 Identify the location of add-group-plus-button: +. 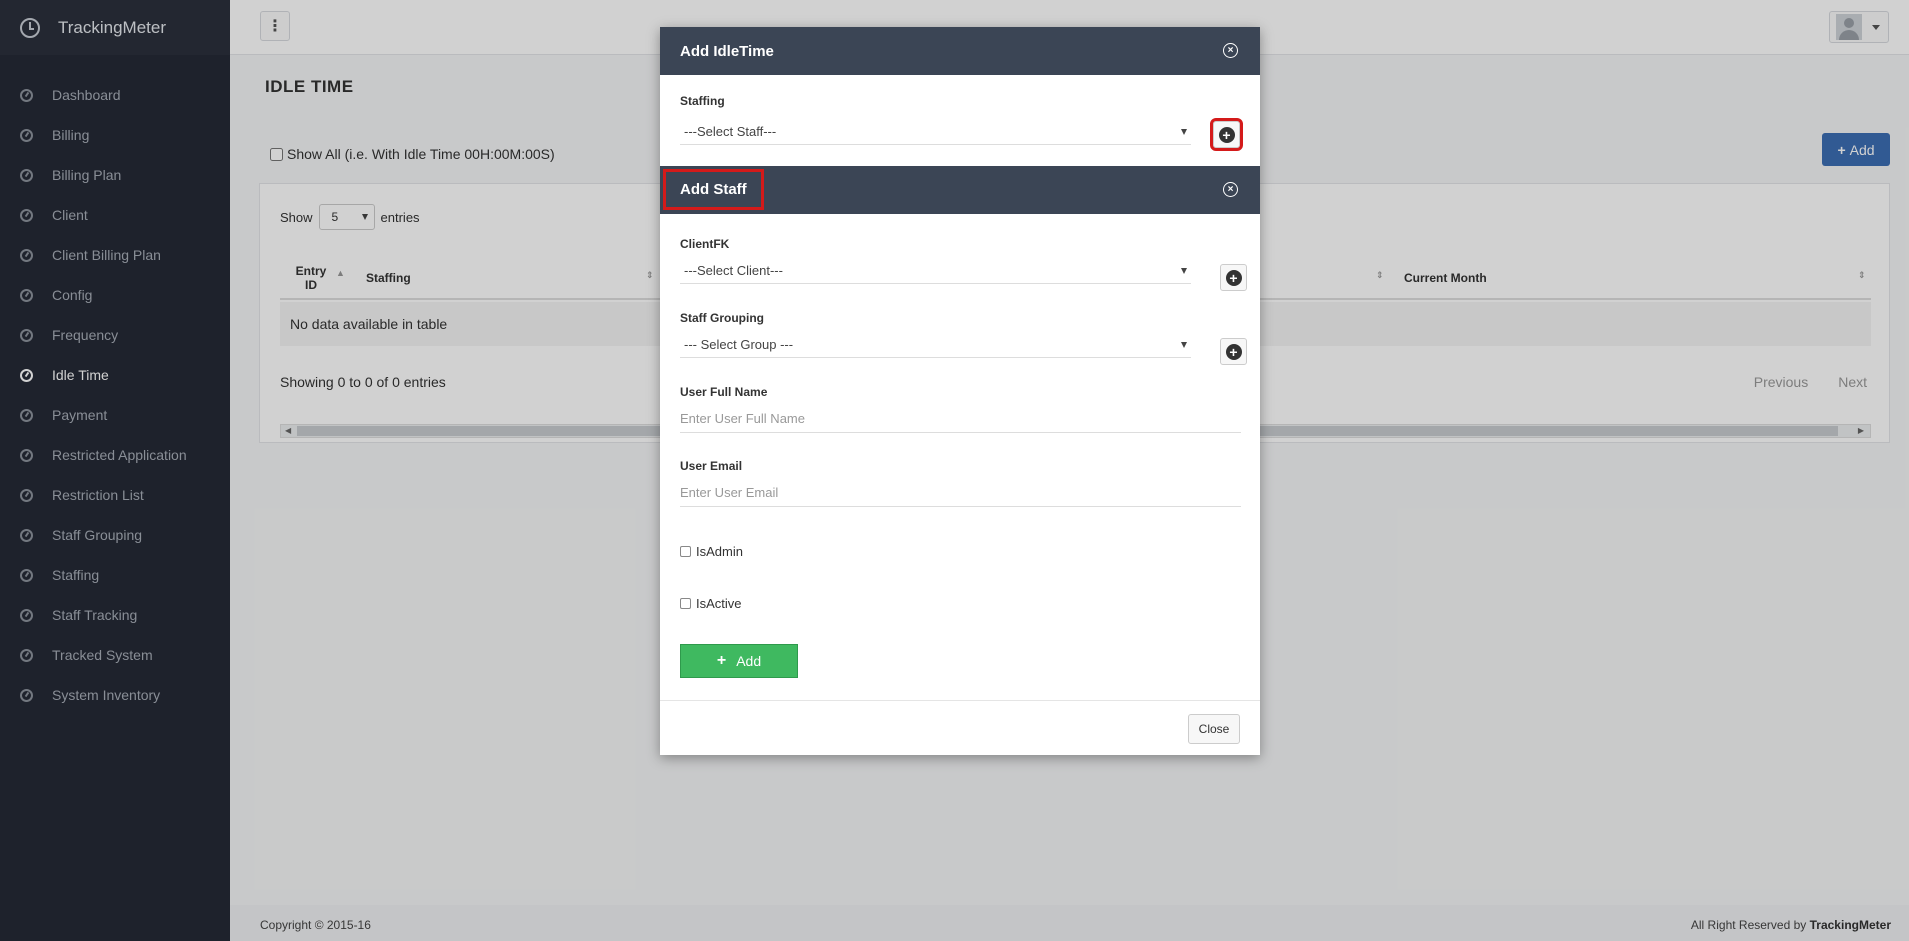
(1233, 351).